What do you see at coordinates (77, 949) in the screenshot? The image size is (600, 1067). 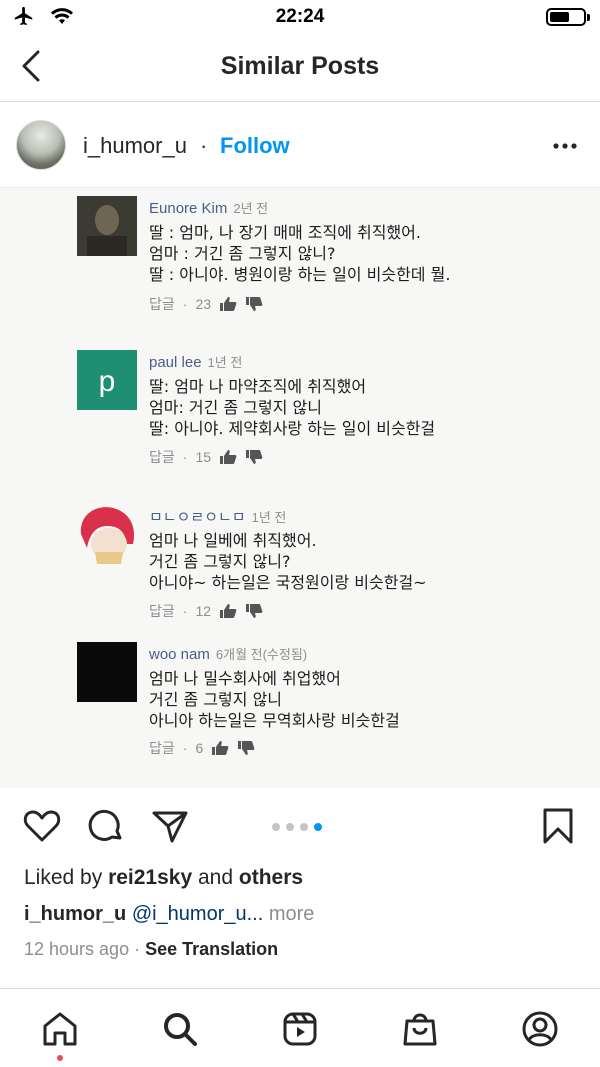 I see `post-timestamp: 12 hours ago` at bounding box center [77, 949].